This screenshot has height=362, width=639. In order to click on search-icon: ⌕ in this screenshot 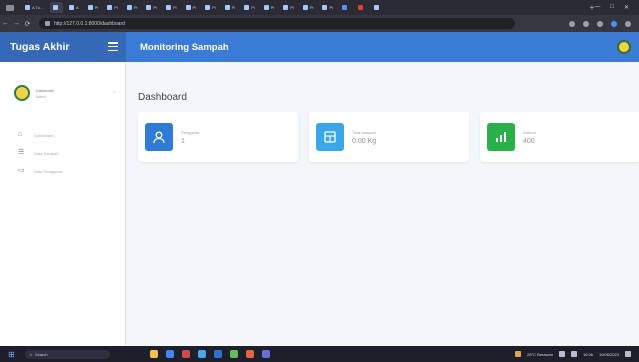, I will do `click(30, 354)`.